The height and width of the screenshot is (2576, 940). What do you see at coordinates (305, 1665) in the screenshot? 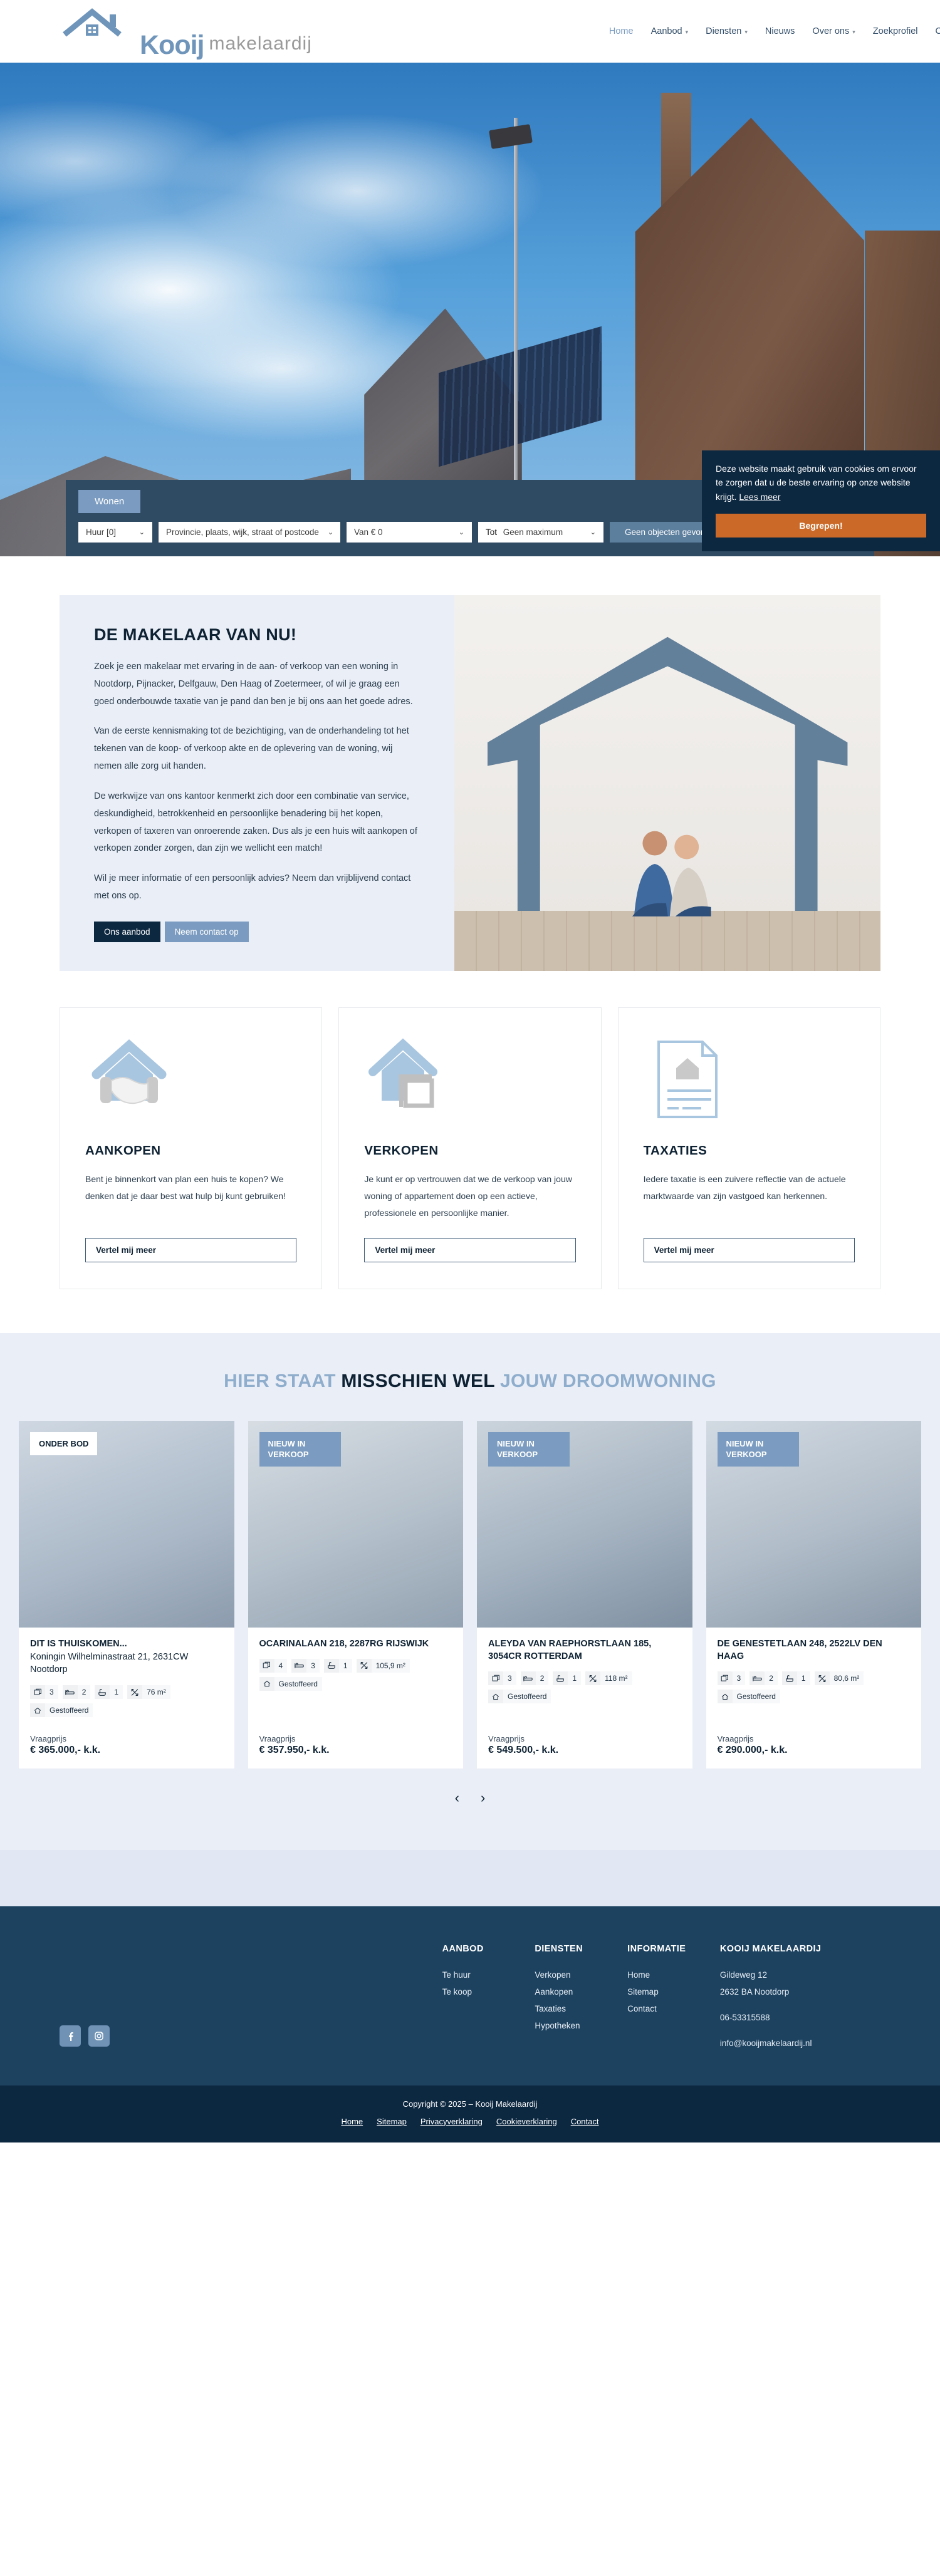
I see `feature-bedrooms: 3` at bounding box center [305, 1665].